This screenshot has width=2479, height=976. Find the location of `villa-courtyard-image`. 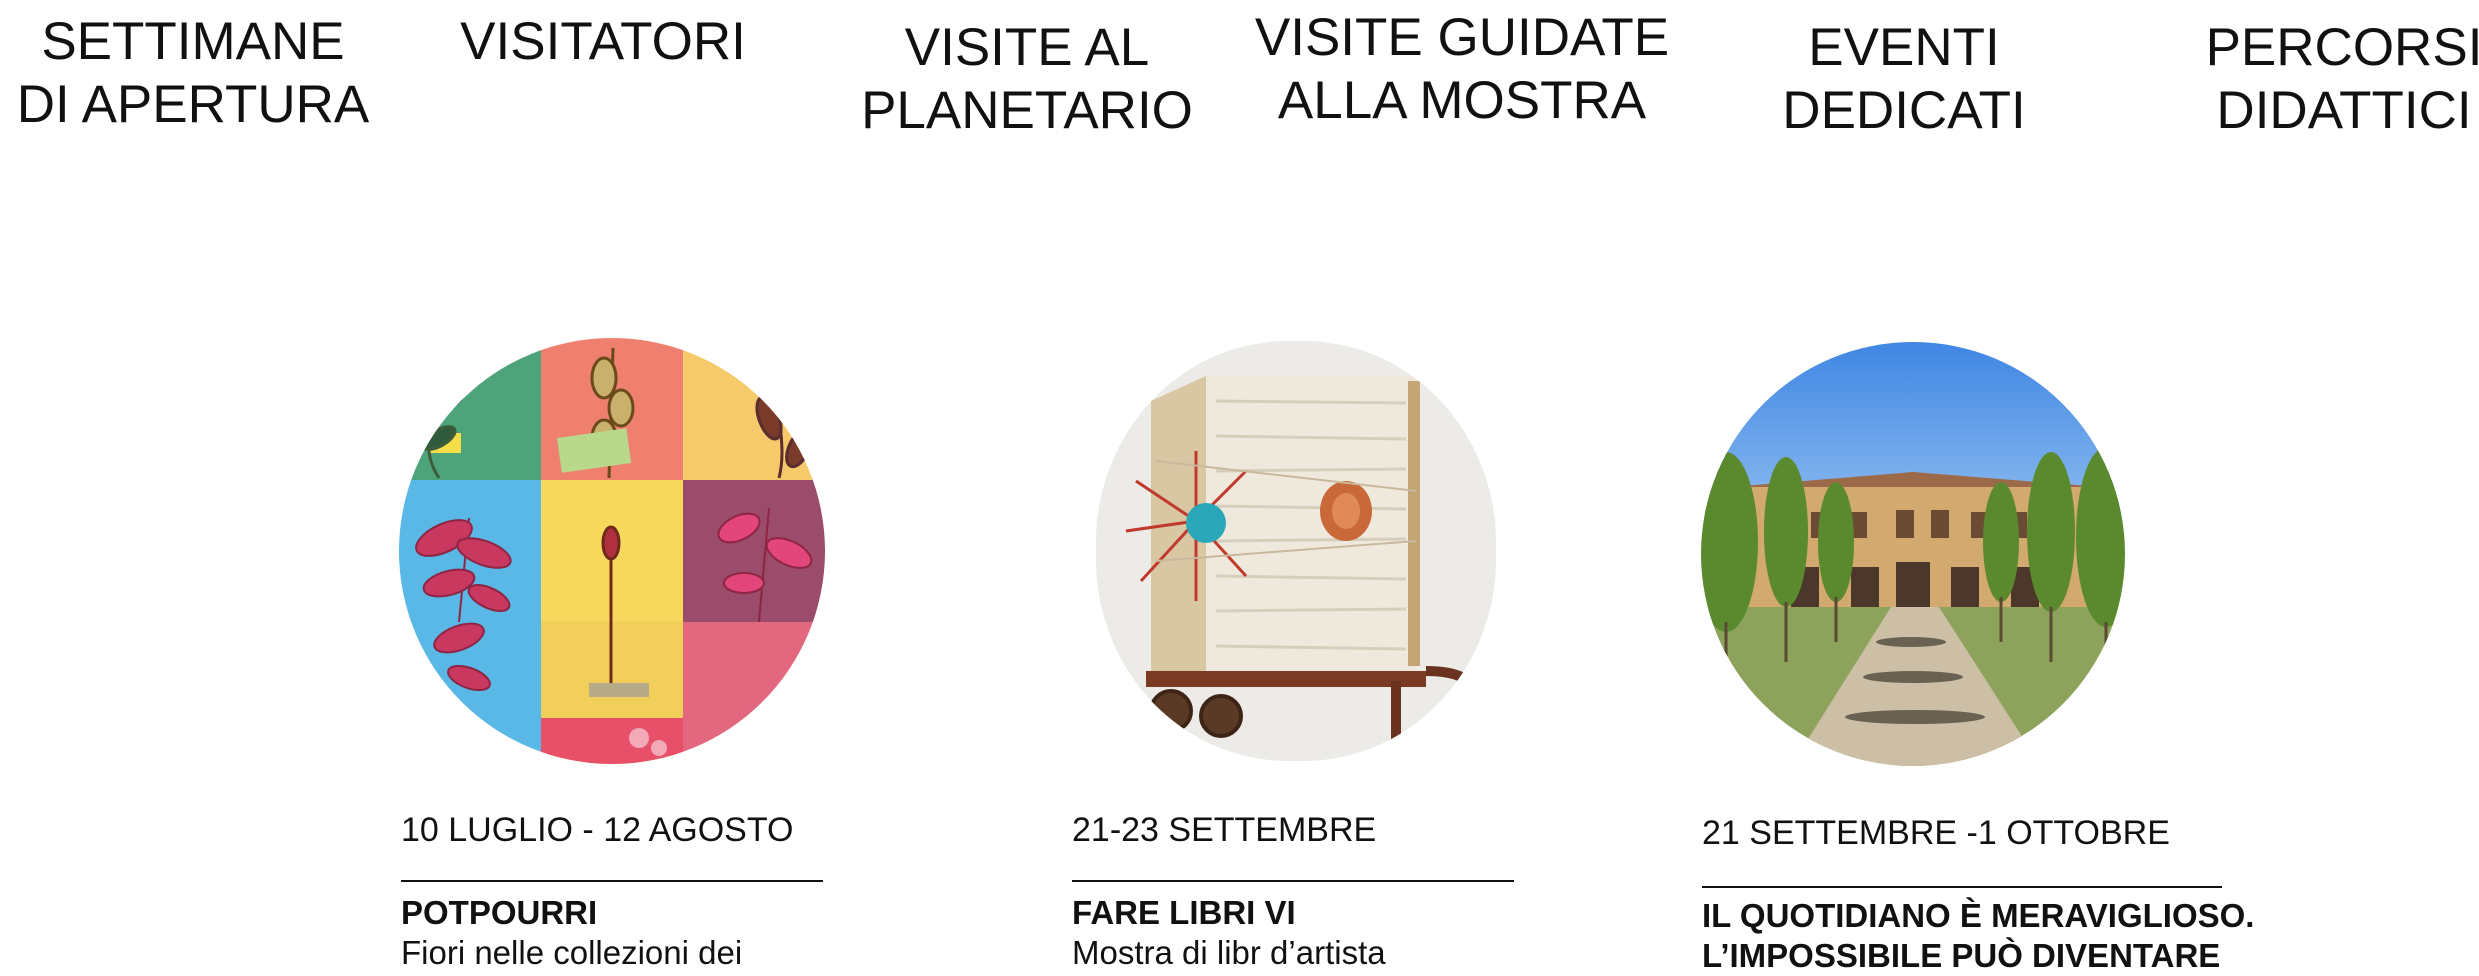

villa-courtyard-image is located at coordinates (1913, 554).